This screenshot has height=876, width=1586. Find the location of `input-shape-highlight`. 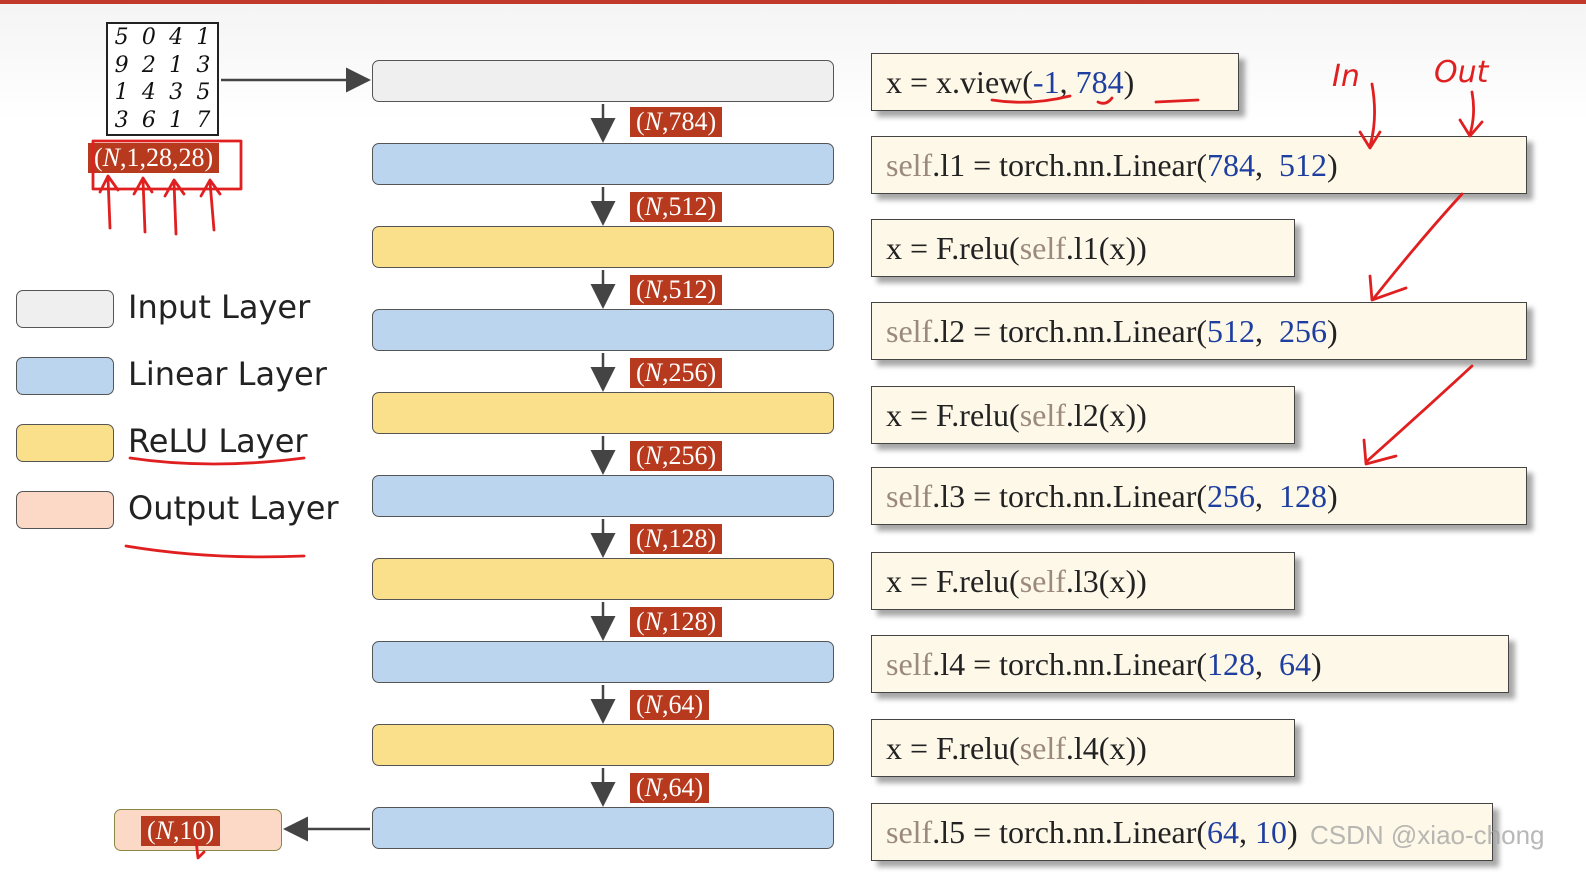

input-shape-highlight is located at coordinates (167, 165).